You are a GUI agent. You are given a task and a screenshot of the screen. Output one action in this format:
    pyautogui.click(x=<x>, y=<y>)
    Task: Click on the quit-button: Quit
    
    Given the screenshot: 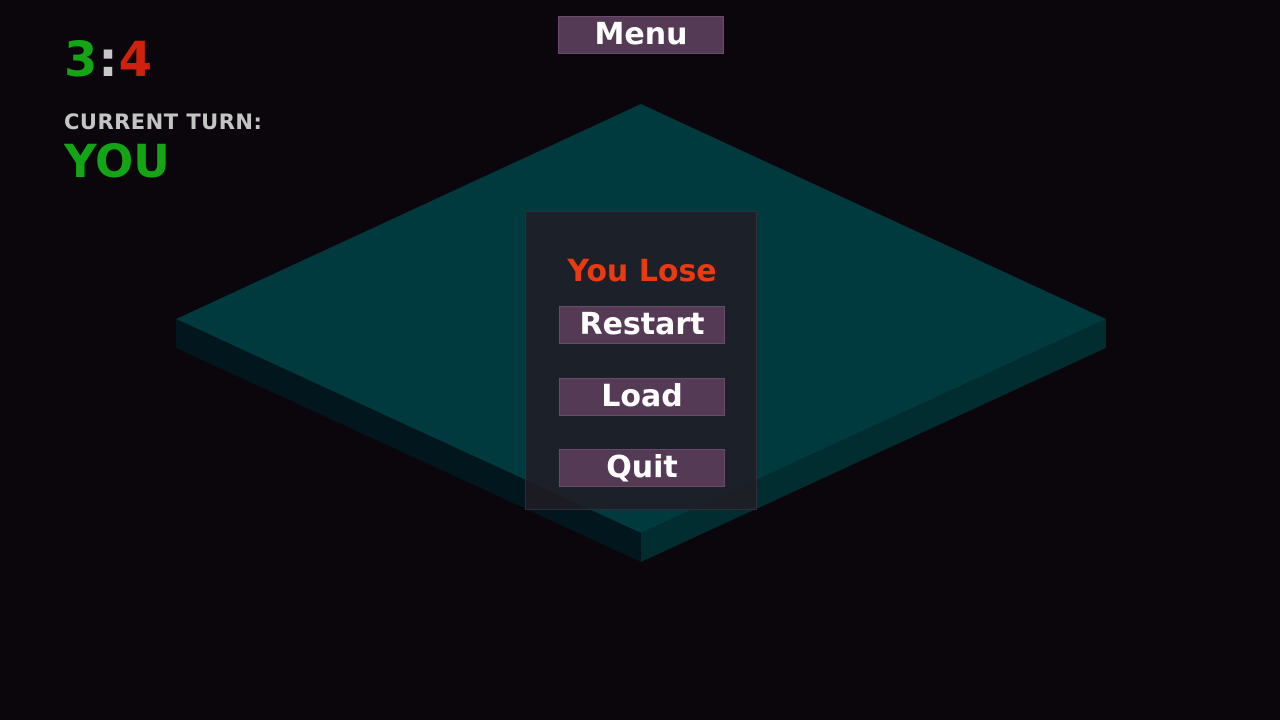 What is the action you would take?
    pyautogui.click(x=642, y=468)
    